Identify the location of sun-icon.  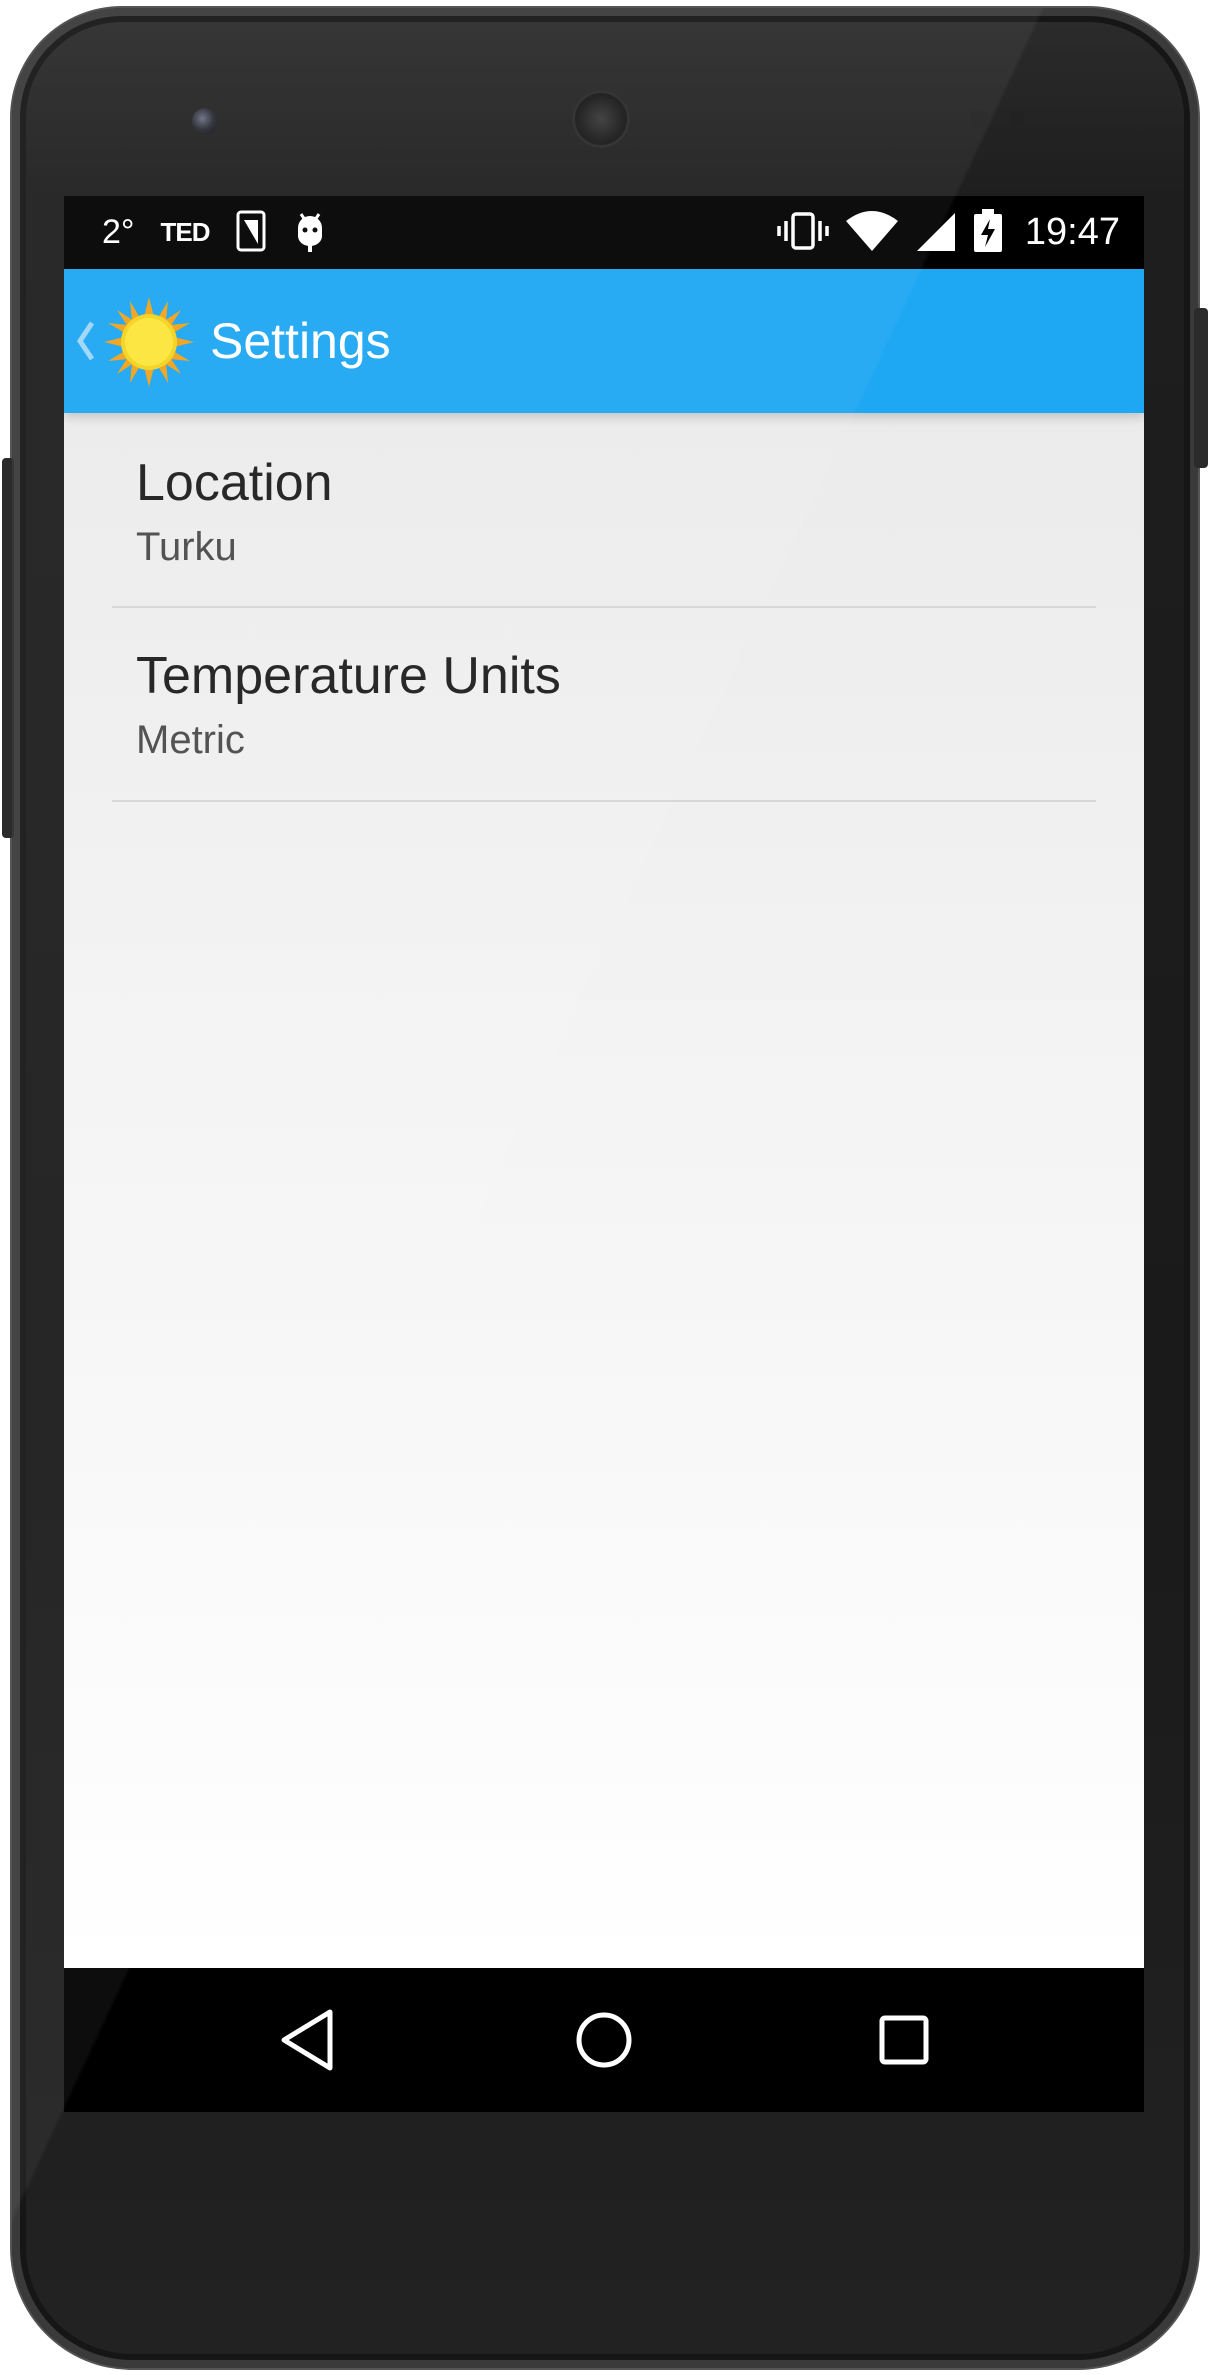
(149, 342).